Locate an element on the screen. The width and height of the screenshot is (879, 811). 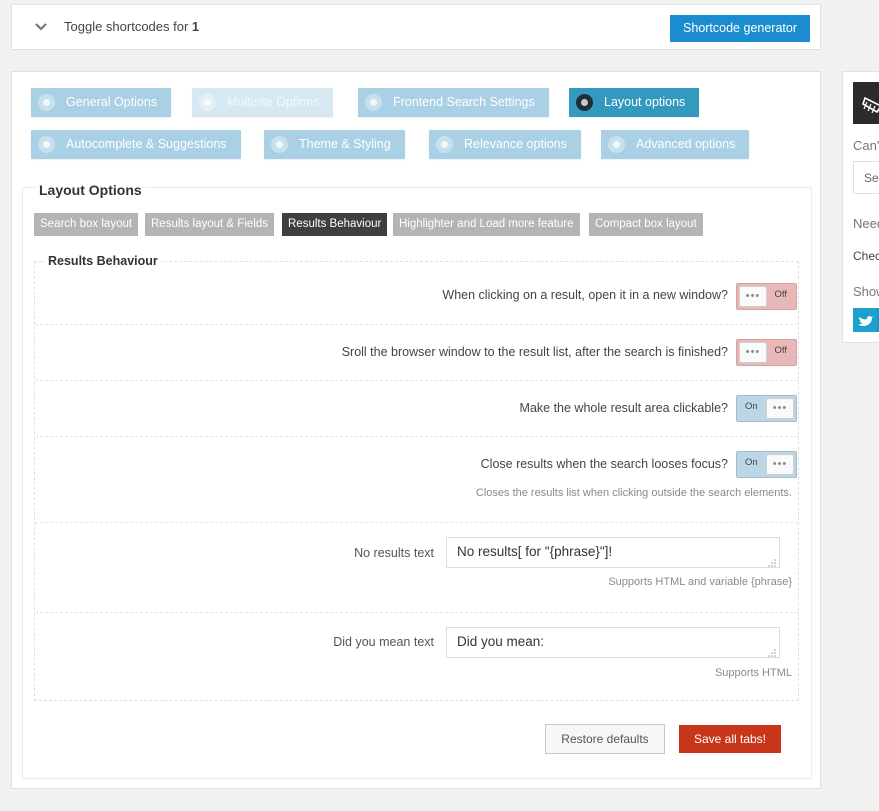
tab-label: Advanced options is located at coordinates (686, 144).